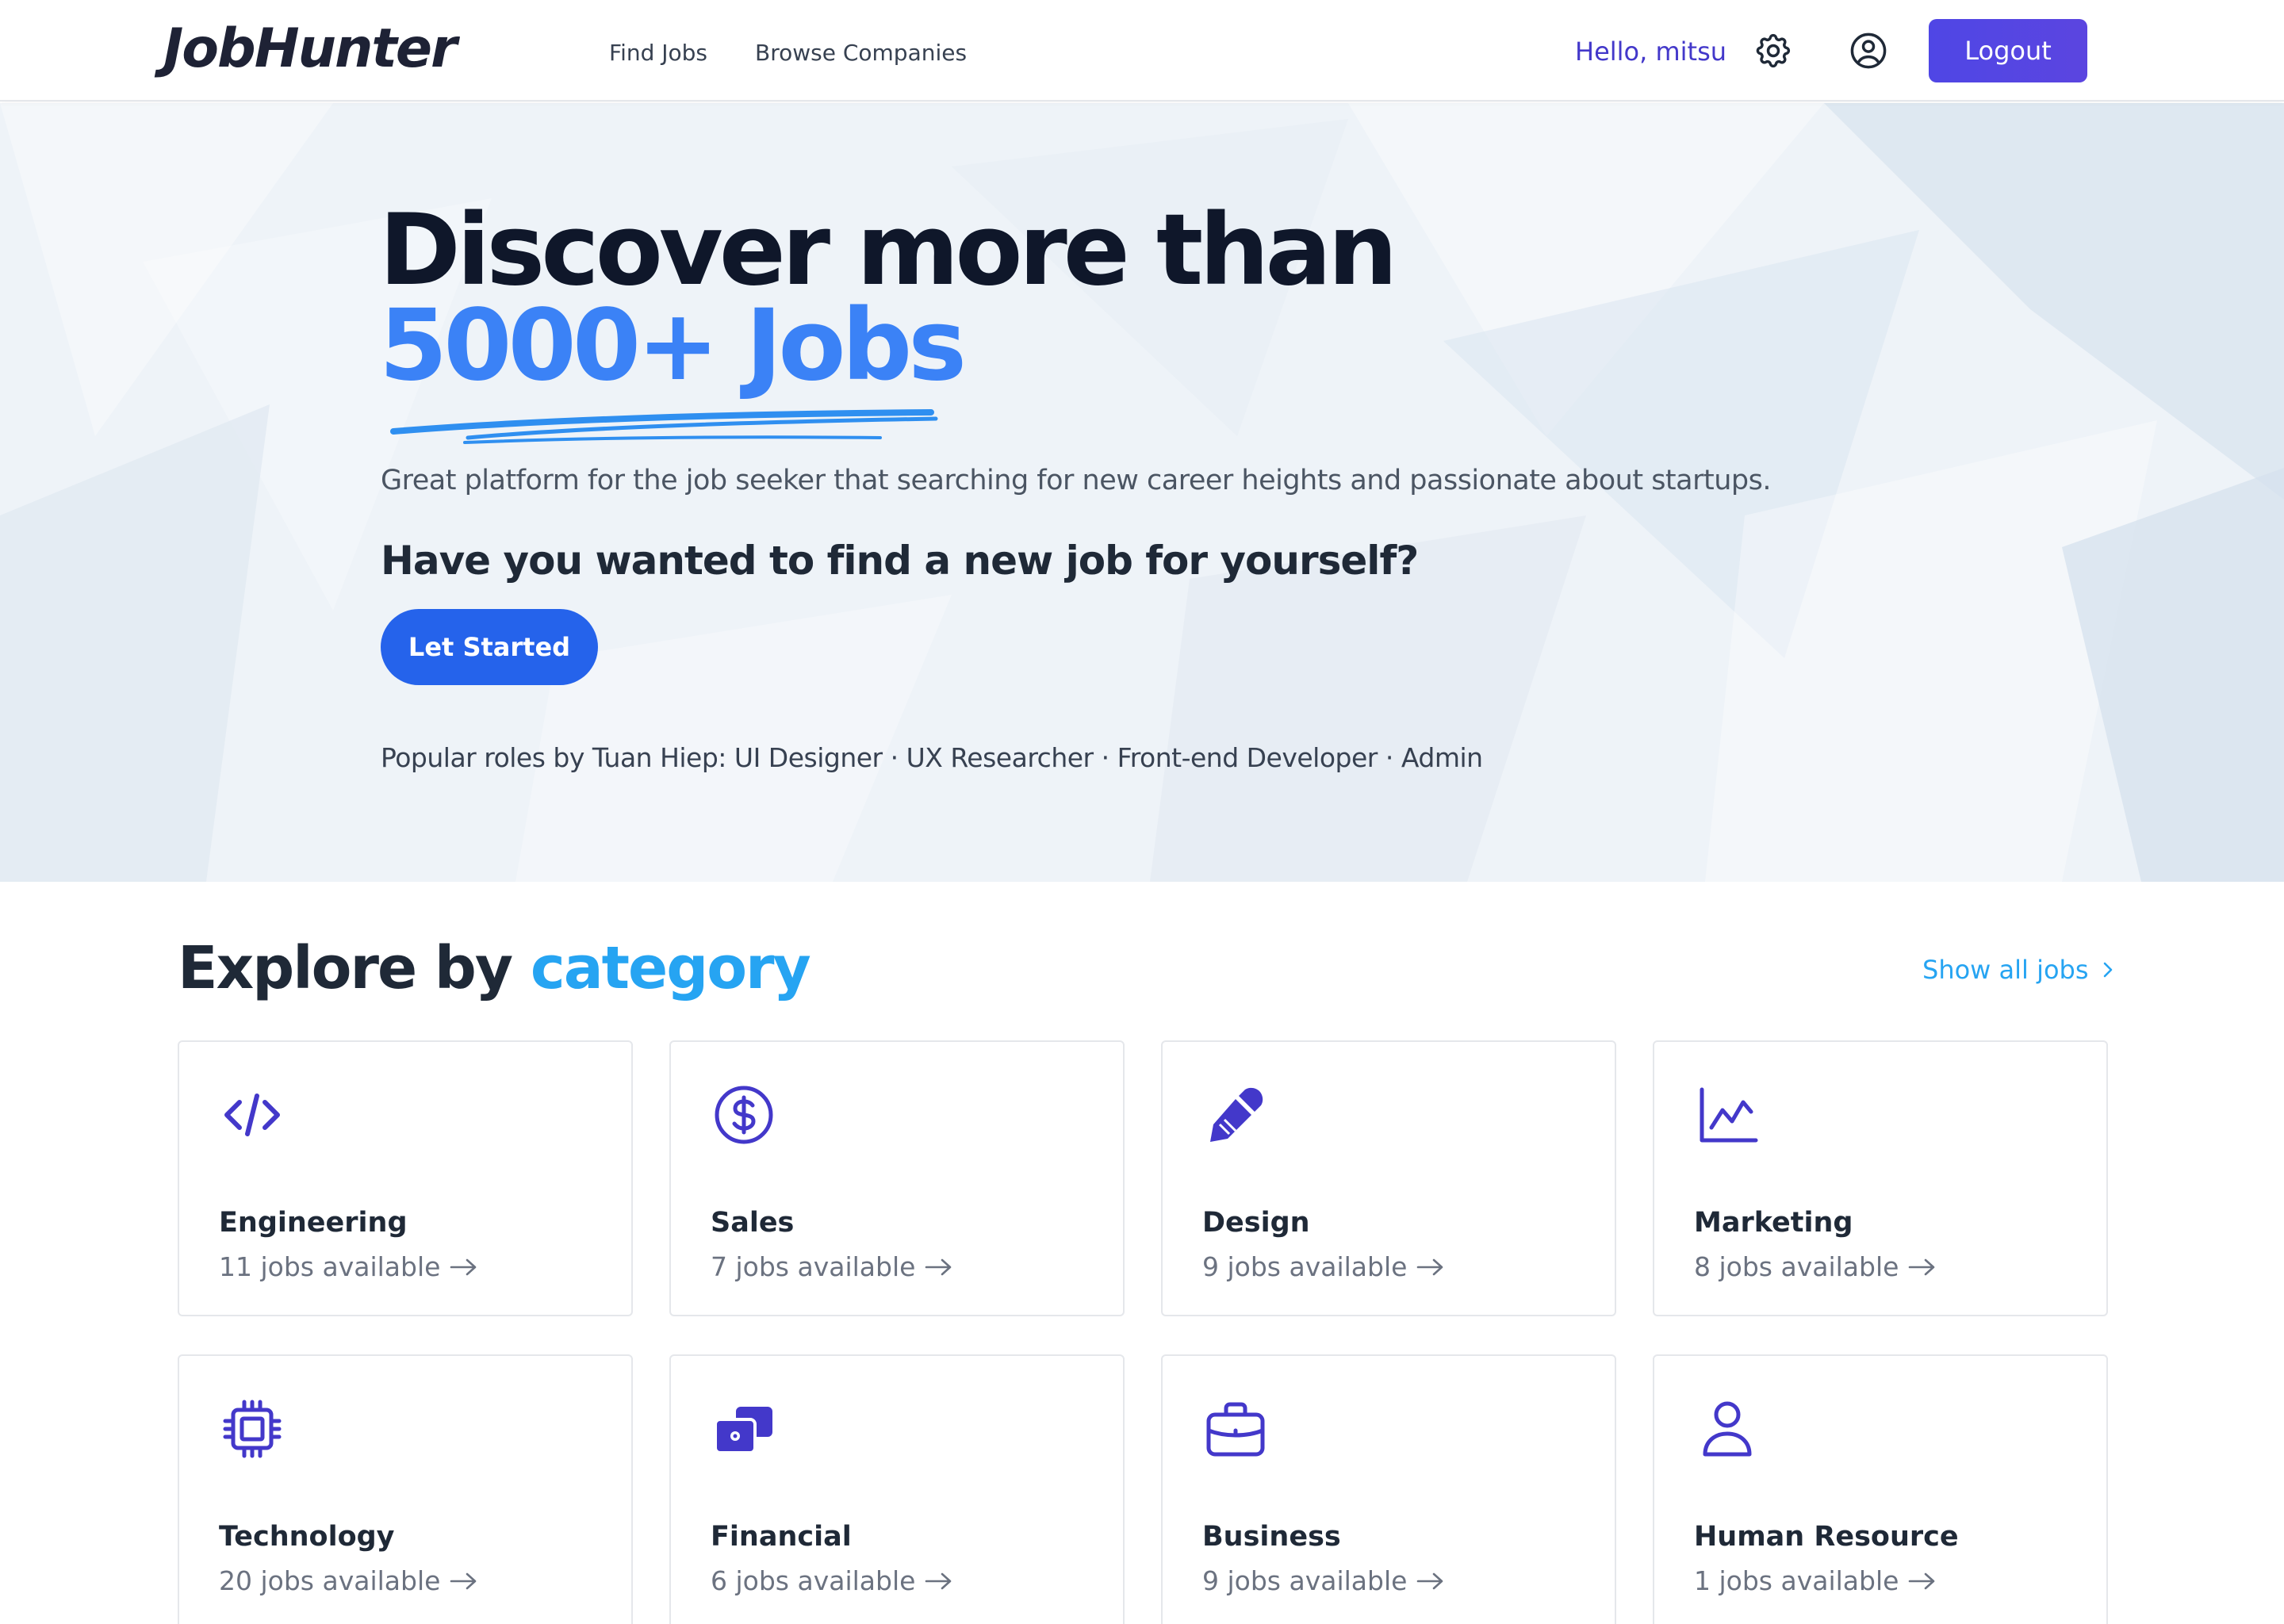  I want to click on category-count: 7 jobs available, so click(832, 1266).